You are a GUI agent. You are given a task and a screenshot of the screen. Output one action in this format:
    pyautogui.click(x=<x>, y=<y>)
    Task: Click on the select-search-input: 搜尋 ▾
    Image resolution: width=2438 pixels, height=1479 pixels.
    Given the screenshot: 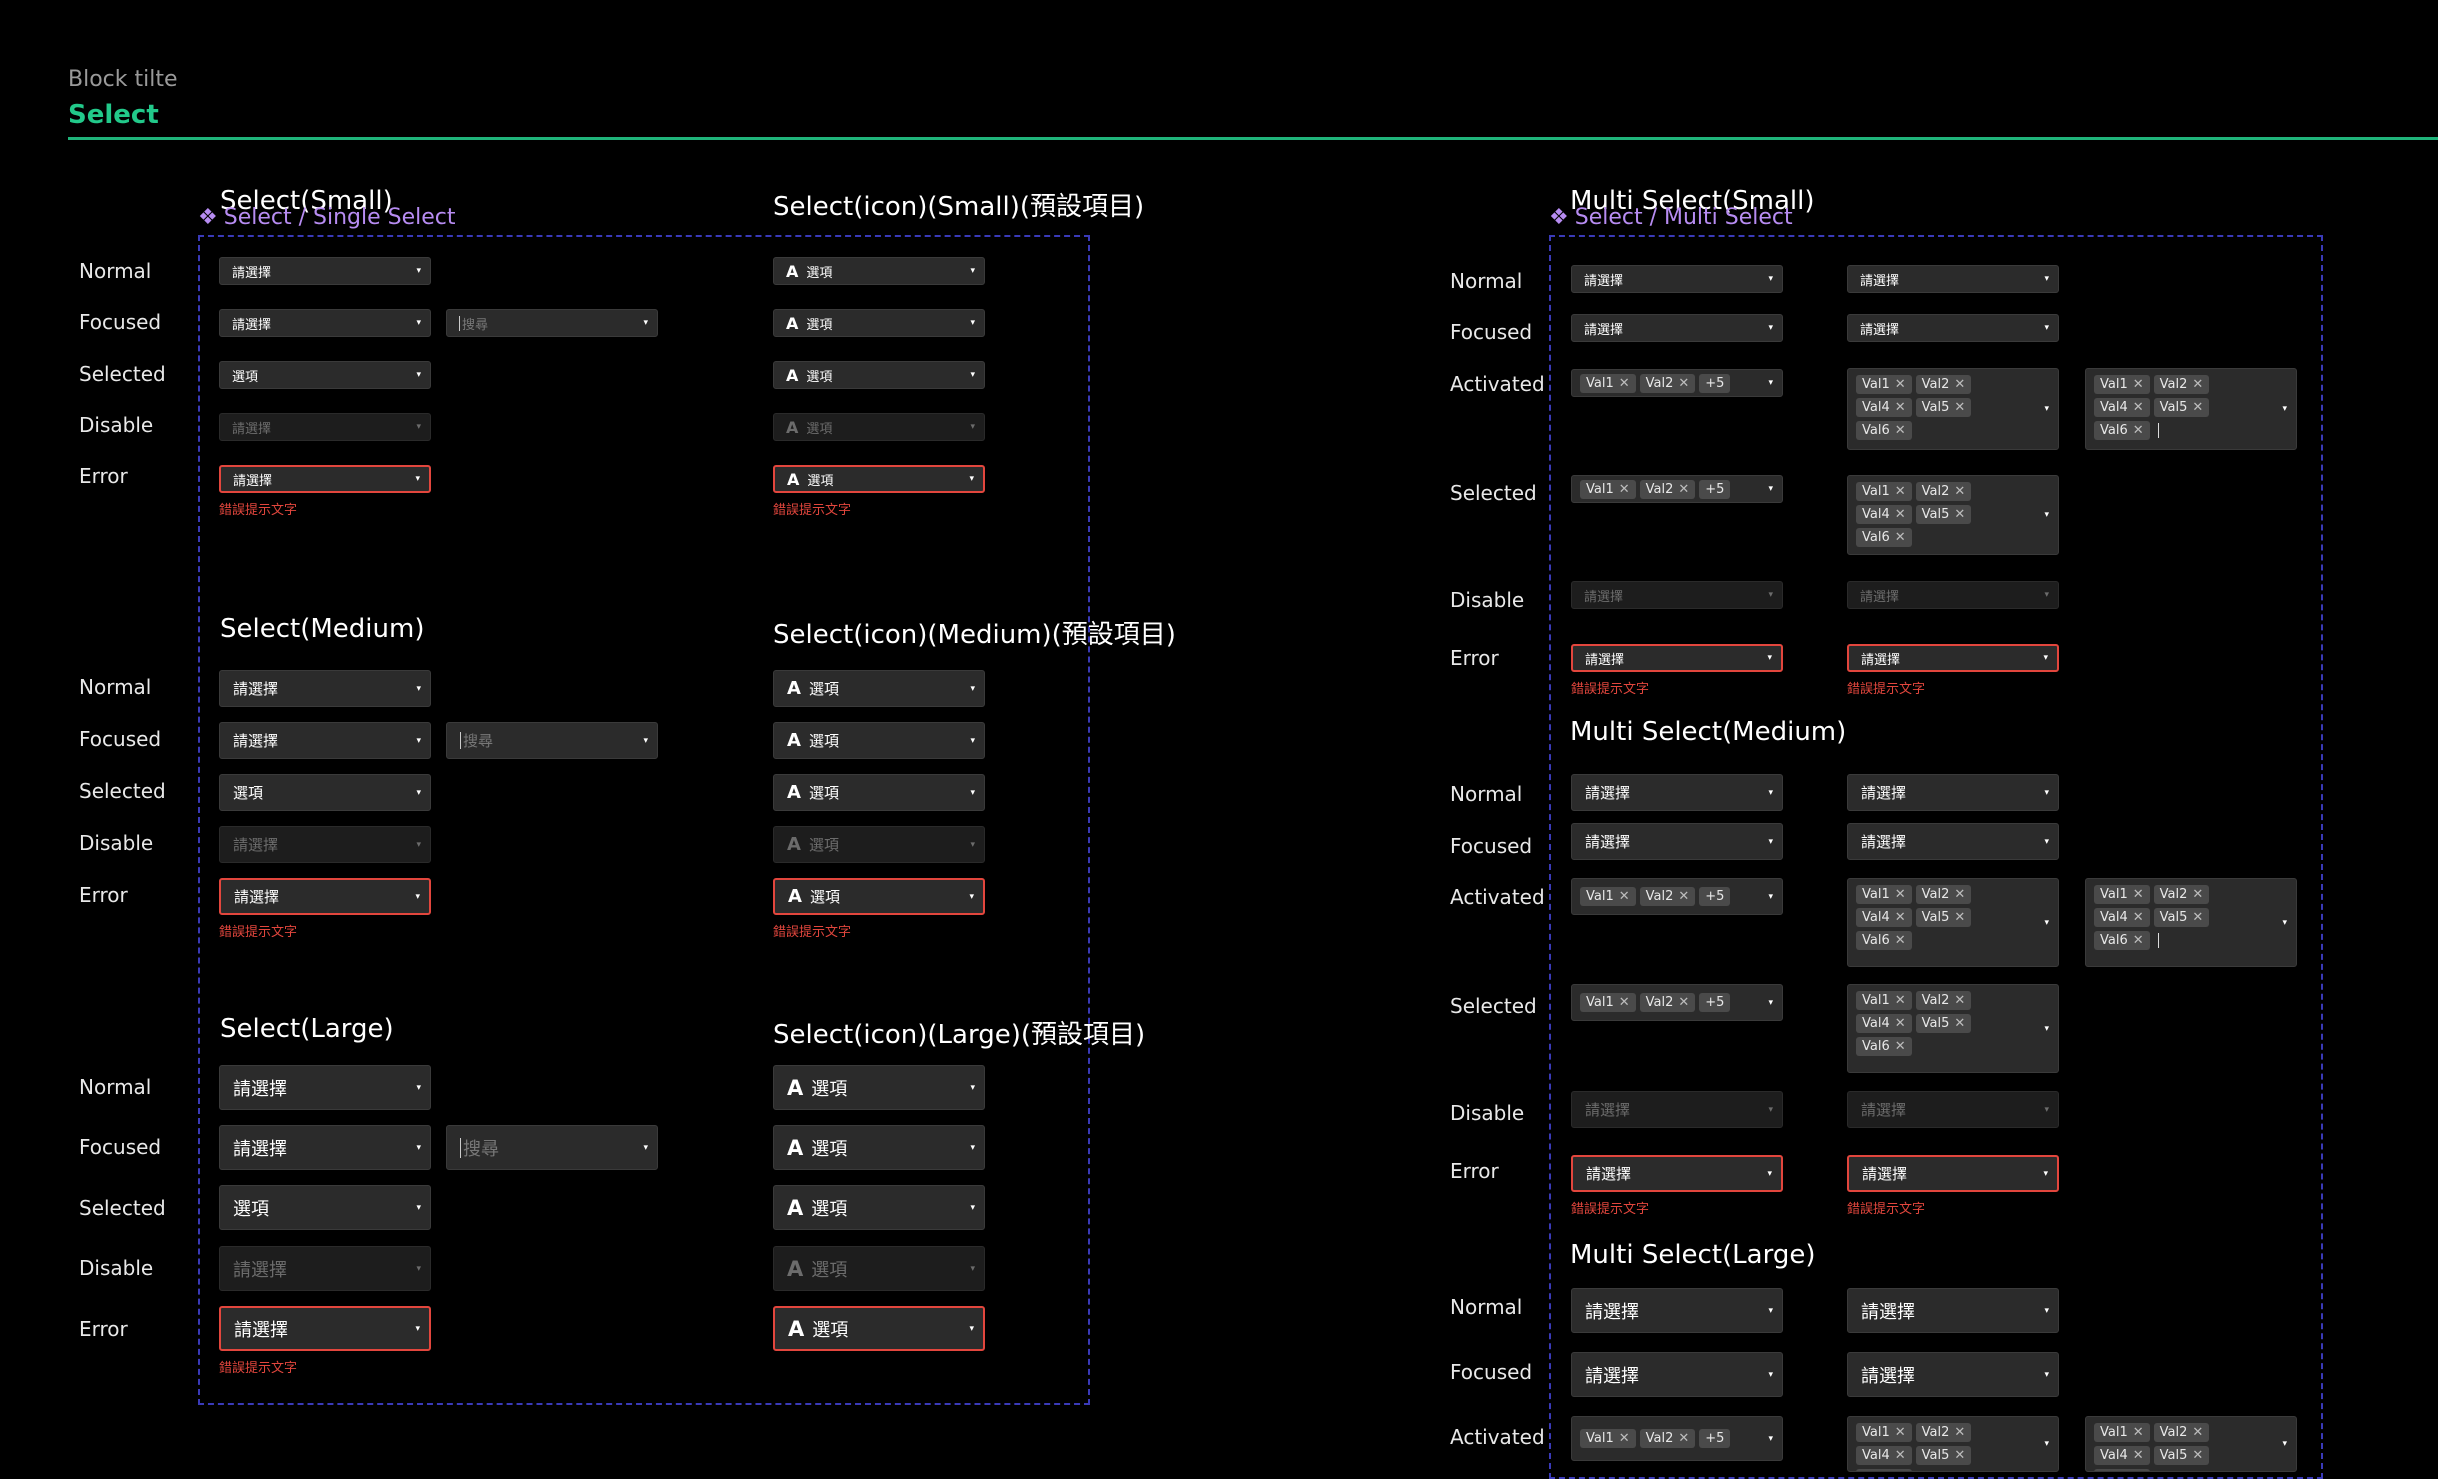 What is the action you would take?
    pyautogui.click(x=552, y=323)
    